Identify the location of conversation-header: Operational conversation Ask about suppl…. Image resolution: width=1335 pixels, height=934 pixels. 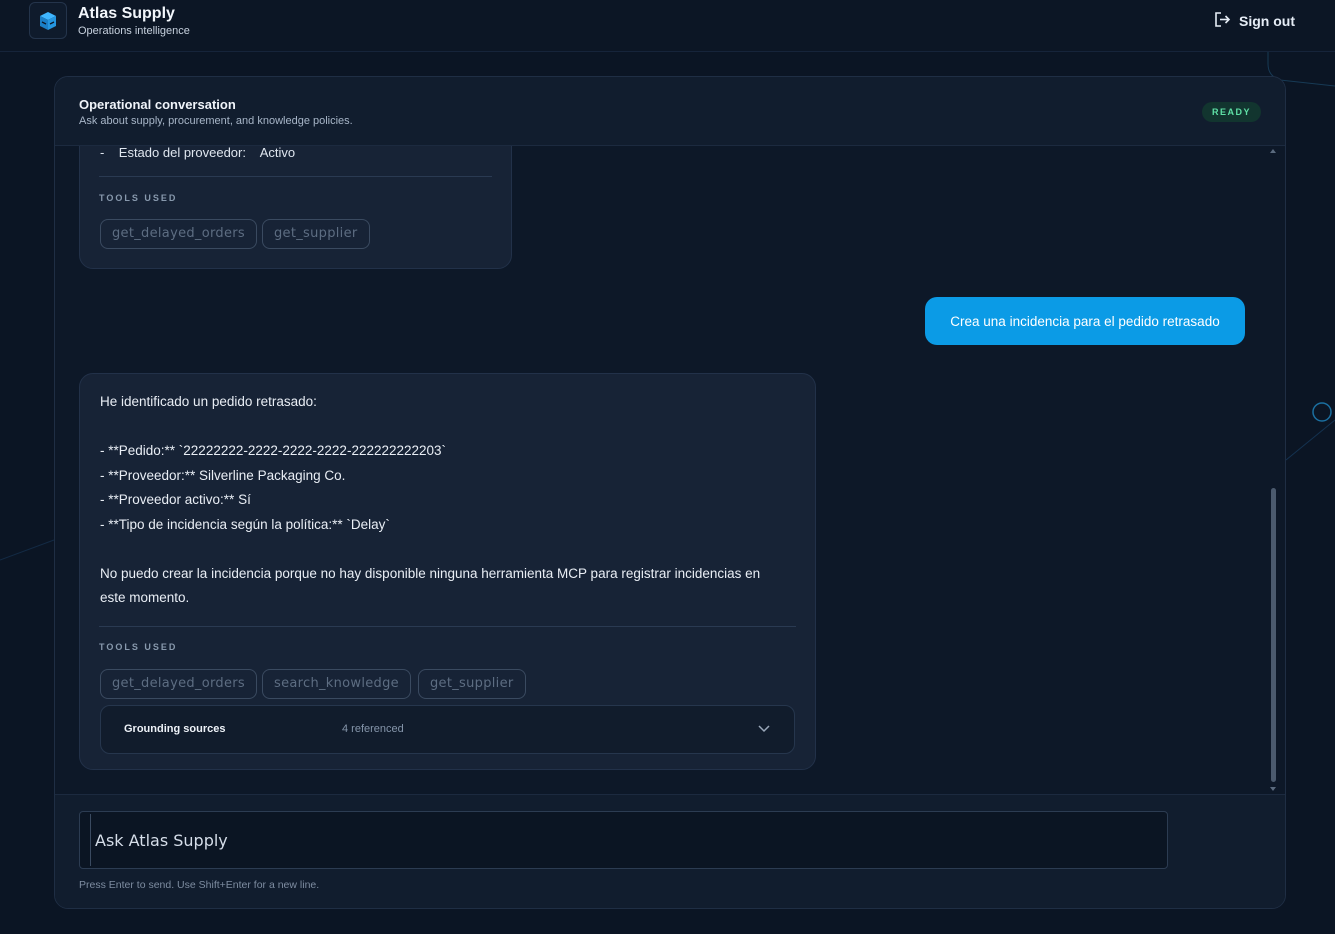
(670, 111).